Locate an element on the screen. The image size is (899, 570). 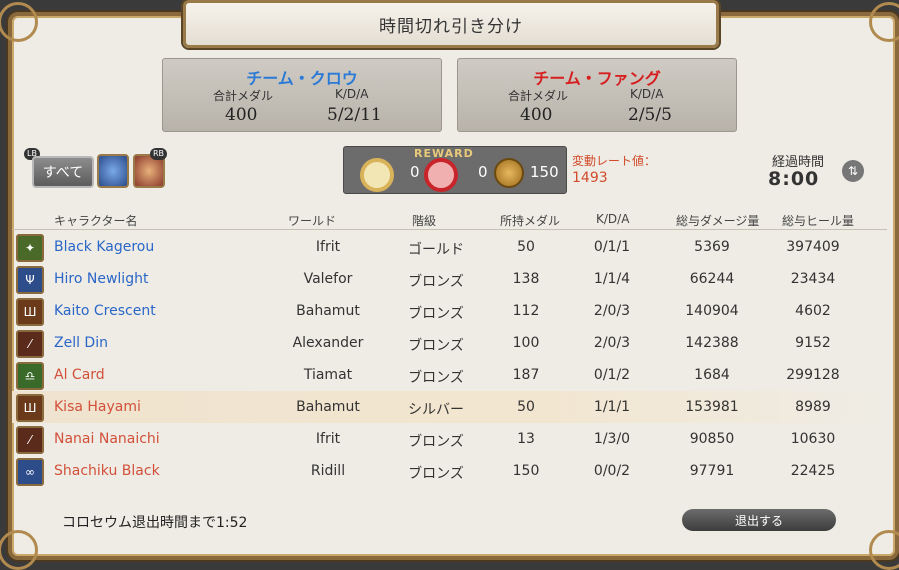
player-medals: 112 is located at coordinates (526, 311).